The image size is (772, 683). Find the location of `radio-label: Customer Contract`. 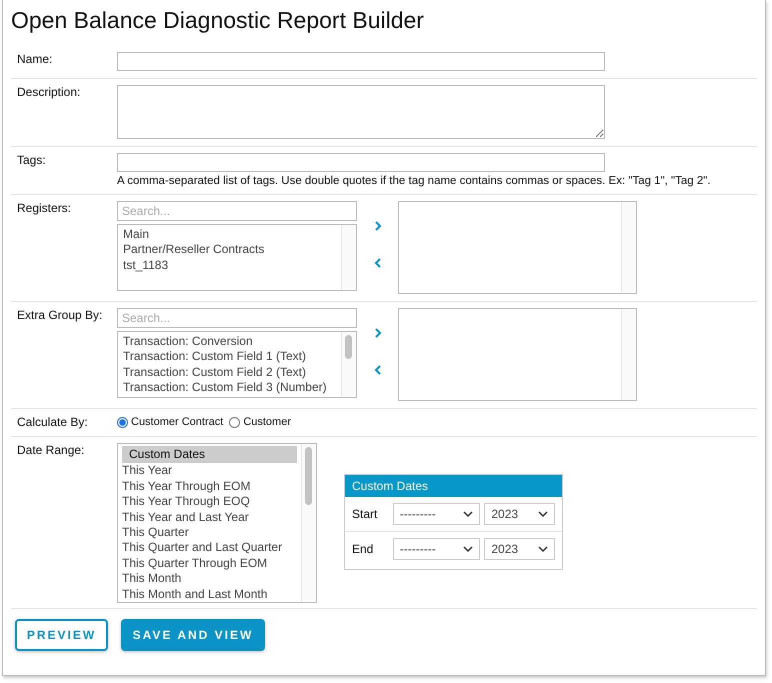

radio-label: Customer Contract is located at coordinates (177, 422).